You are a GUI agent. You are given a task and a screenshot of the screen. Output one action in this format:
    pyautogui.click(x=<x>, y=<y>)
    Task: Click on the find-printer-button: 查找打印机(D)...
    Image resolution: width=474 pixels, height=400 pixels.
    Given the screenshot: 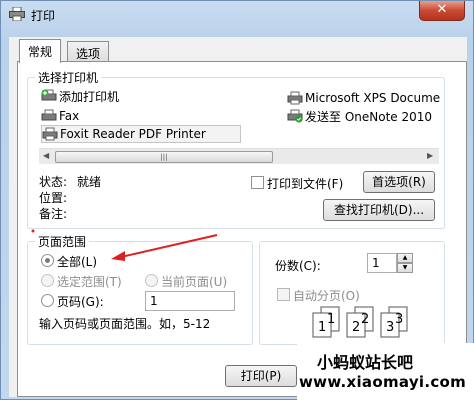 What is the action you would take?
    pyautogui.click(x=379, y=210)
    